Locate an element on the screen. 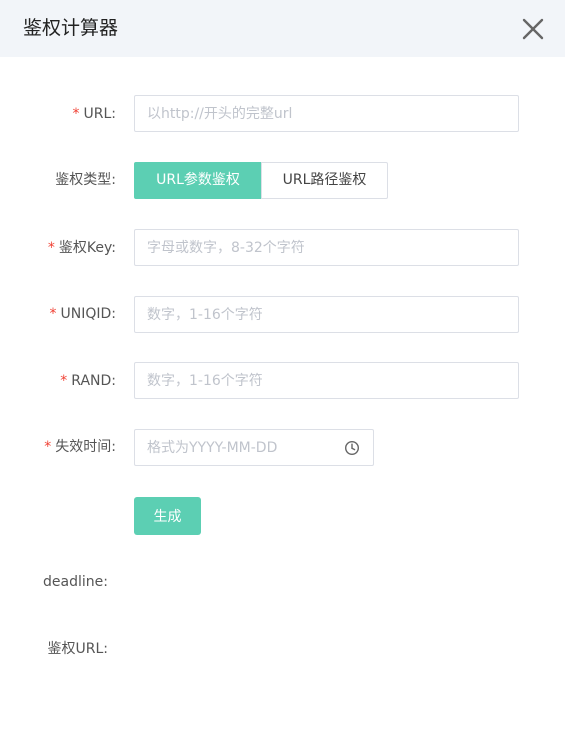 This screenshot has width=565, height=732. expire-date-picker is located at coordinates (254, 447).